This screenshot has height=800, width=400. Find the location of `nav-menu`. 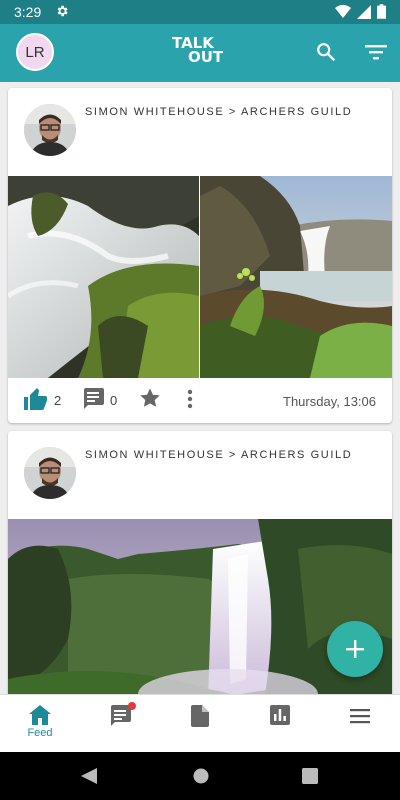

nav-menu is located at coordinates (360, 724).